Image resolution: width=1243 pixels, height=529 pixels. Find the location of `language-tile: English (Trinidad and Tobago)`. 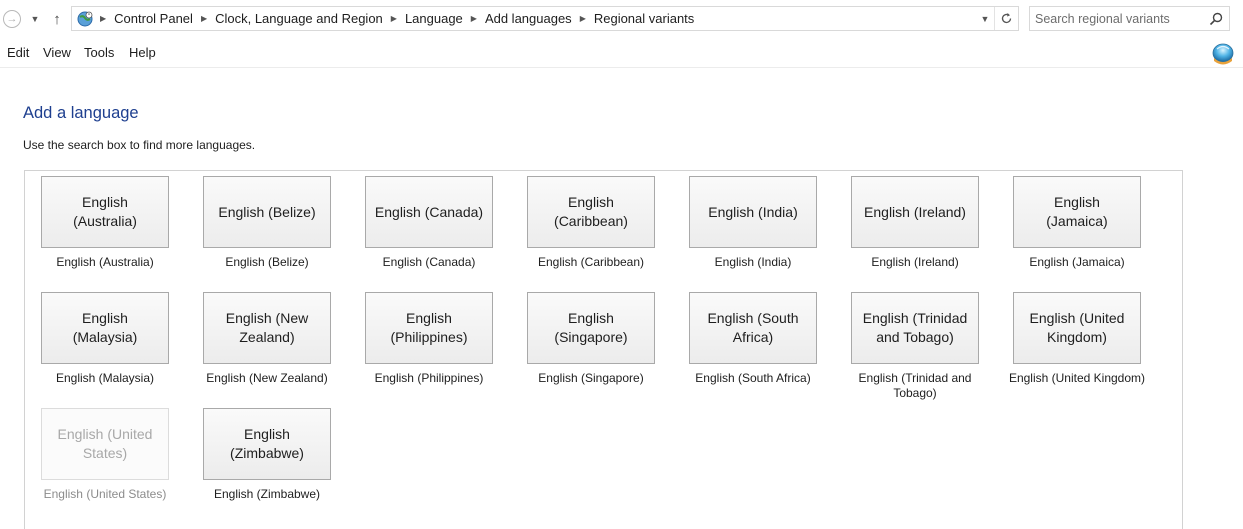

language-tile: English (Trinidad and Tobago) is located at coordinates (915, 328).